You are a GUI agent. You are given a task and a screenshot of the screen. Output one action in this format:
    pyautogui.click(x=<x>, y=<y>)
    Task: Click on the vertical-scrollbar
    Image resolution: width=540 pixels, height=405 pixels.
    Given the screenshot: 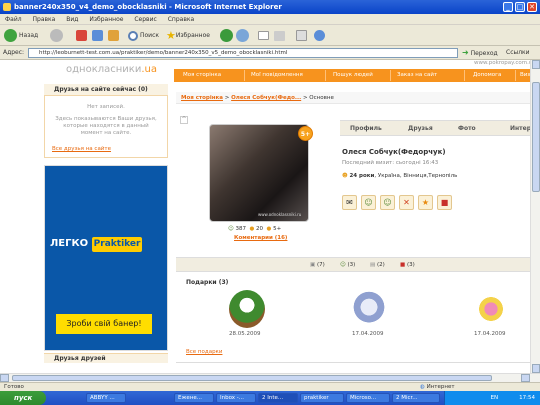 What is the action you would take?
    pyautogui.click(x=535, y=216)
    